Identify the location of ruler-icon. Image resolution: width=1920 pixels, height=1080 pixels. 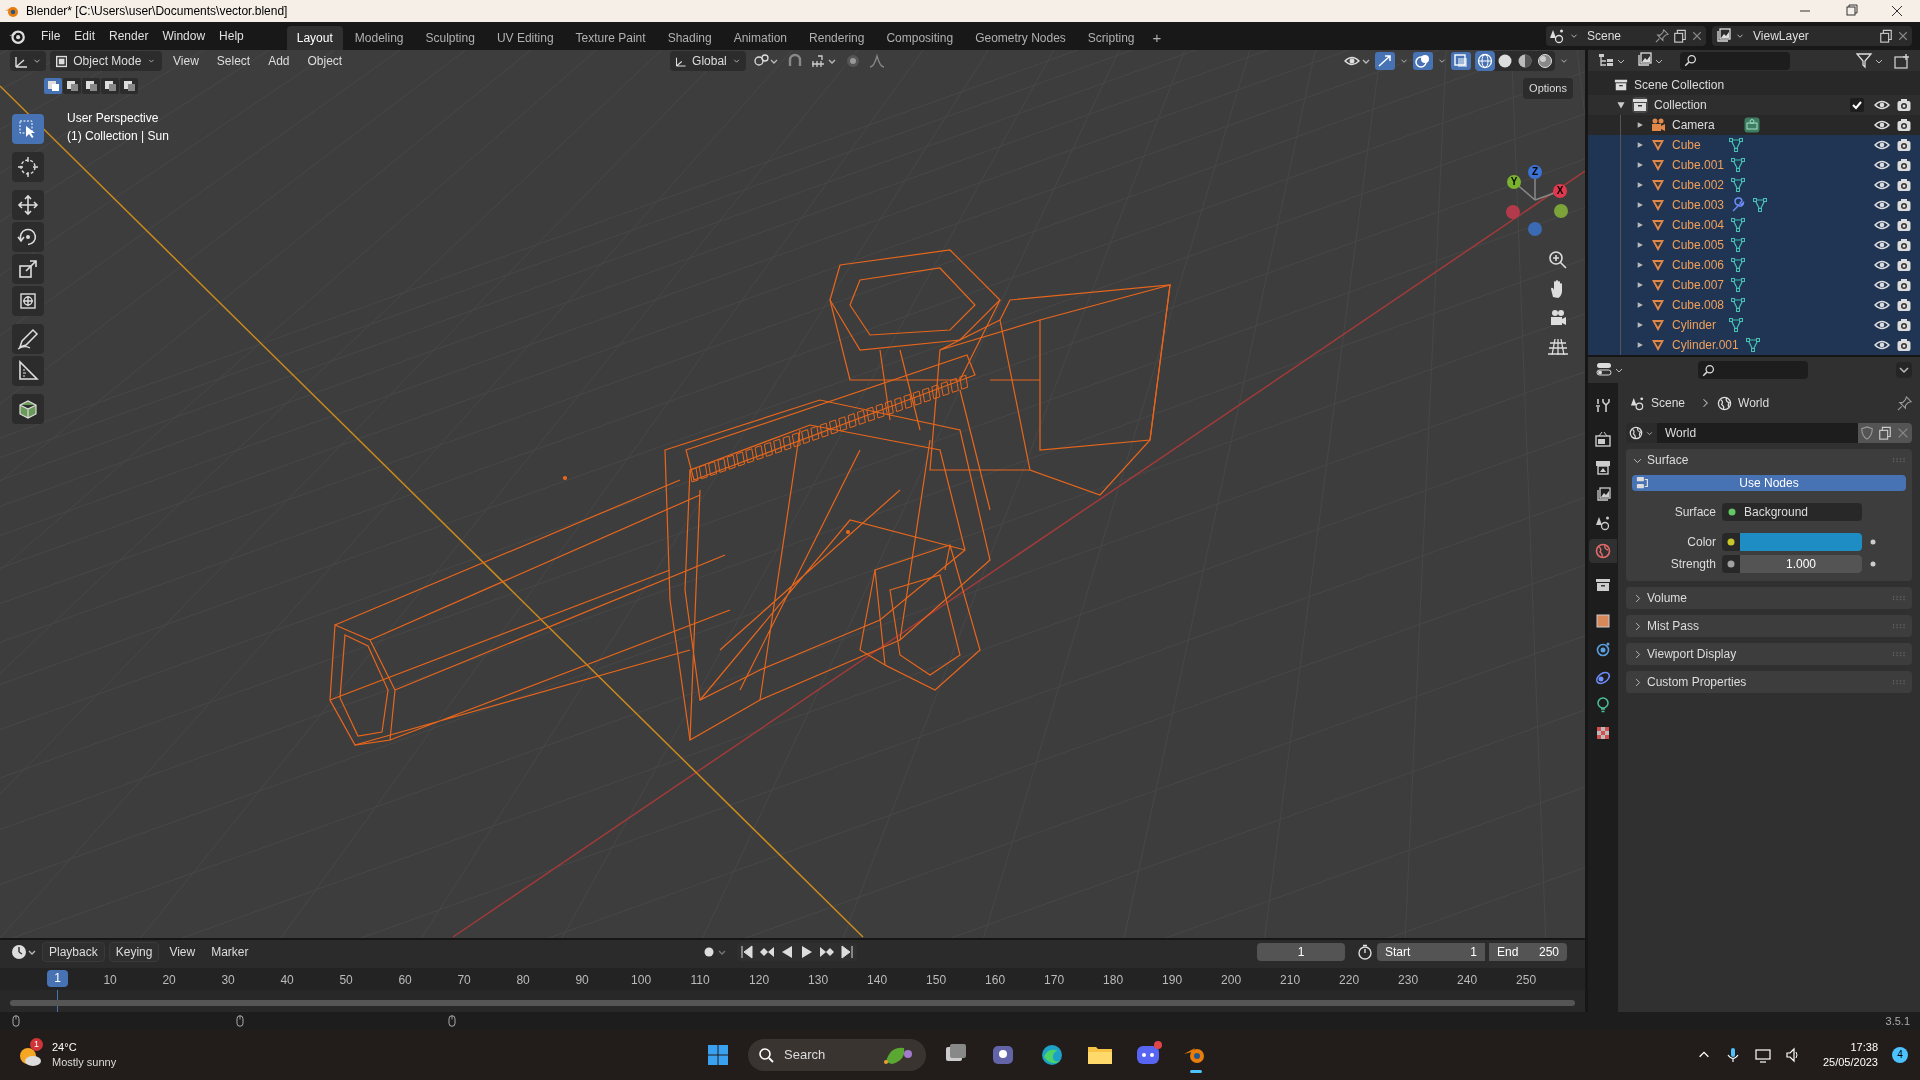
(28, 371).